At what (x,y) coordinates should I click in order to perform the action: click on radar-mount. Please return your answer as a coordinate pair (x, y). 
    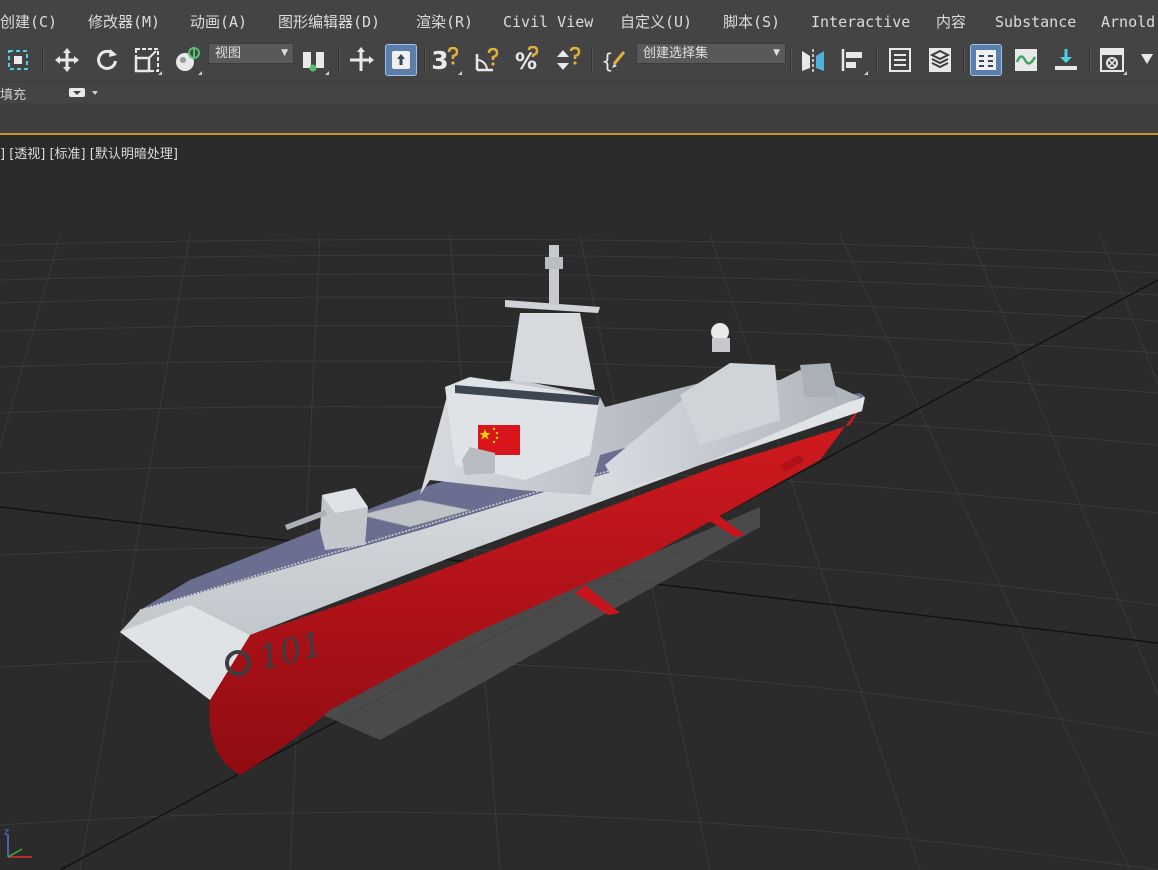
    Looking at the image, I should click on (721, 345).